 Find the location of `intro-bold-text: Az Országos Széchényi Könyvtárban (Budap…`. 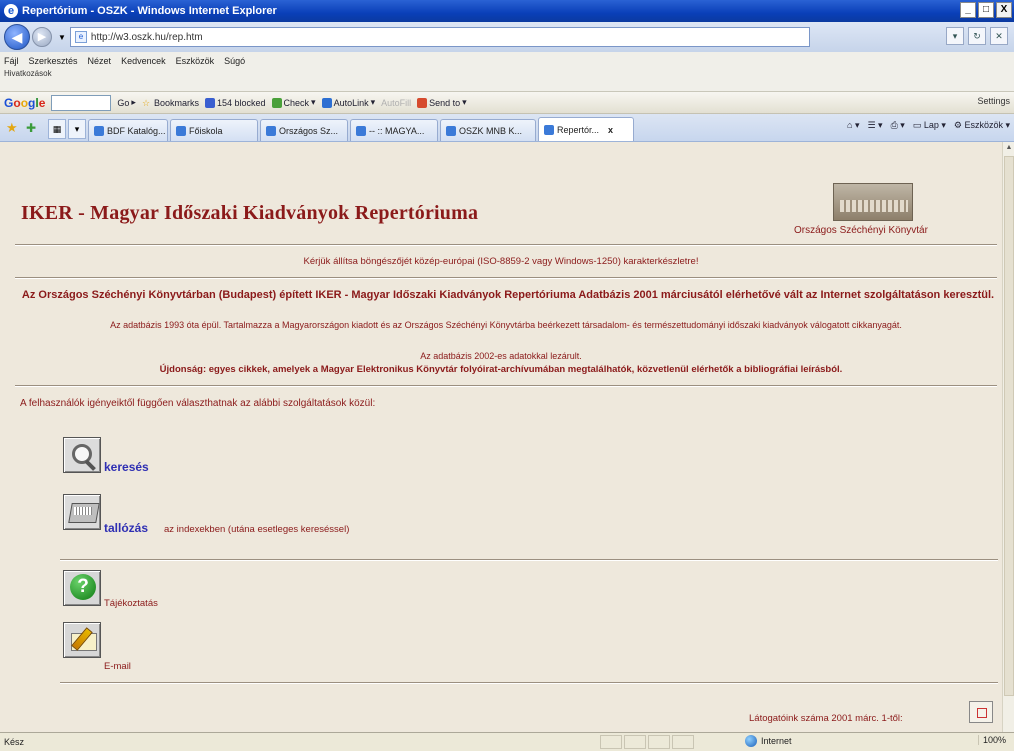

intro-bold-text: Az Országos Széchényi Könyvtárban (Budap… is located at coordinates (508, 295).